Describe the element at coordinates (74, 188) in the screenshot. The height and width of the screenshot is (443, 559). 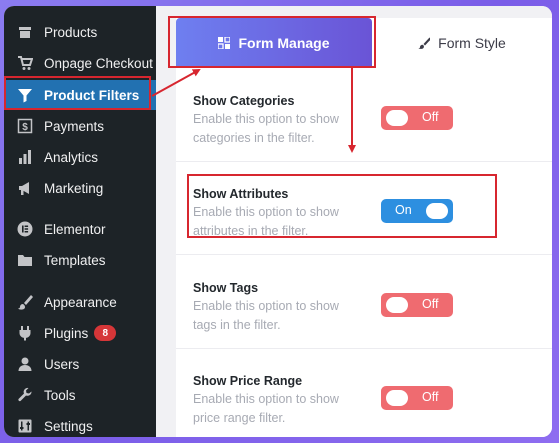
I see `sidebar-item-label: Marketing` at that location.